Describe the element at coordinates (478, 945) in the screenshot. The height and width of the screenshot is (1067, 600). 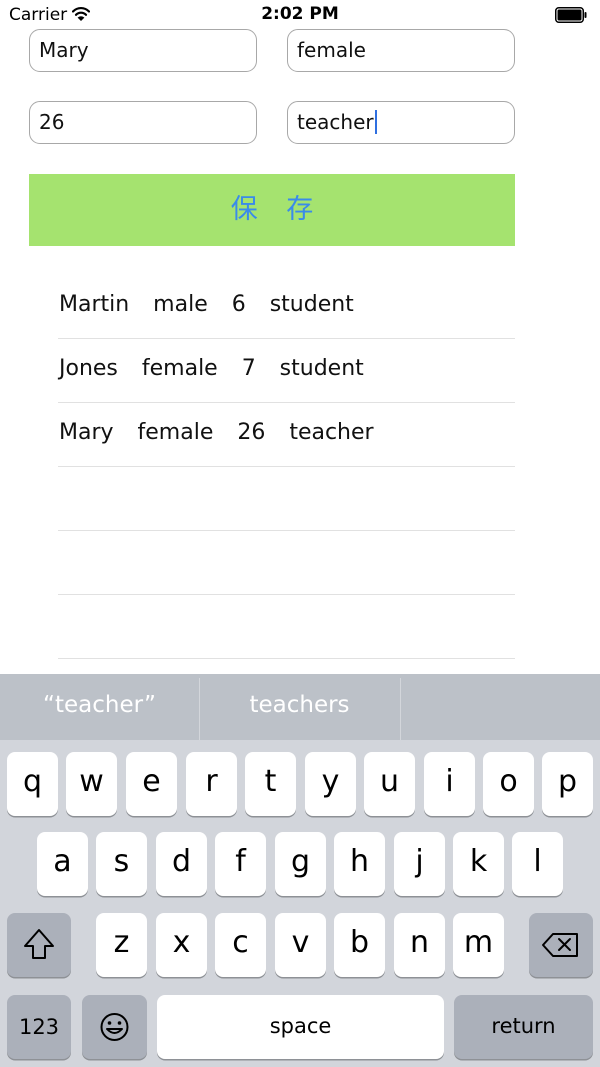
I see `key-m: m` at that location.